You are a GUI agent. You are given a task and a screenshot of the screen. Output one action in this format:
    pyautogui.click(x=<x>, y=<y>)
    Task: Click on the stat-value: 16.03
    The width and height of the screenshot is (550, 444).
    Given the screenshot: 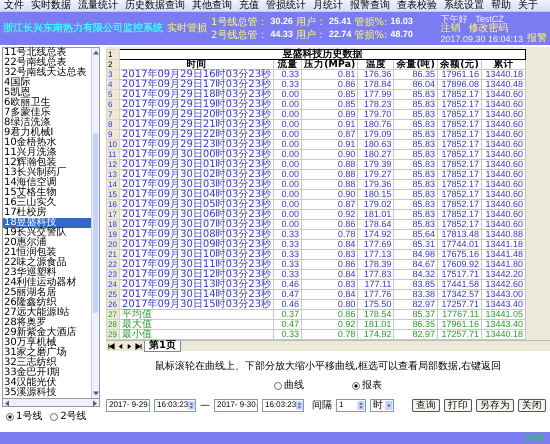 What is the action you would take?
    pyautogui.click(x=401, y=22)
    